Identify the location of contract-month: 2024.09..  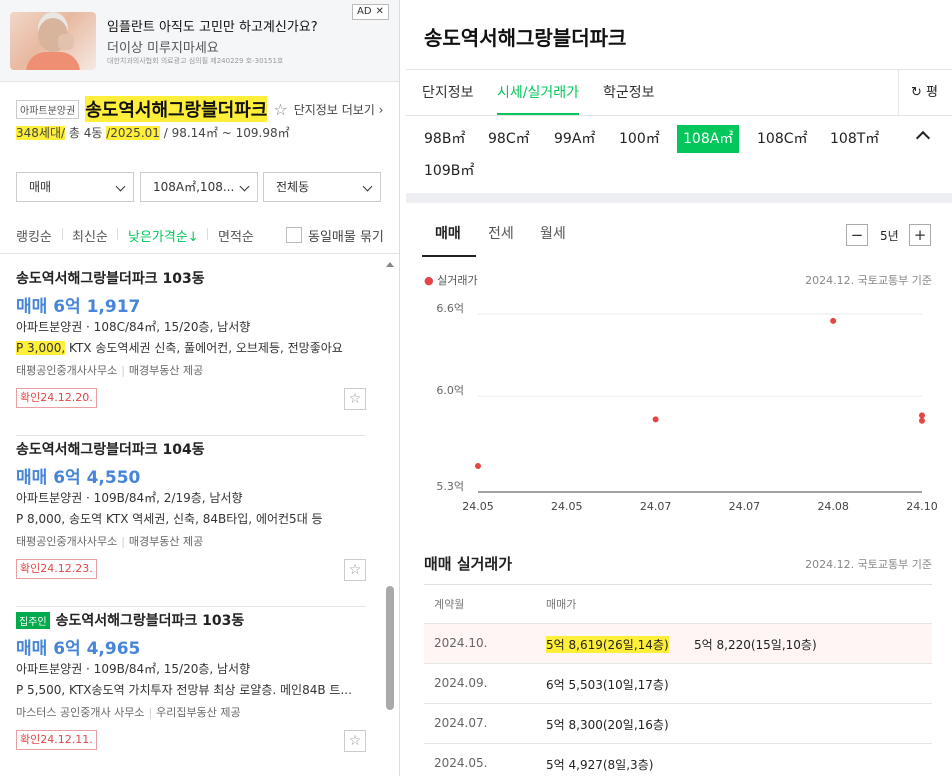
(461, 683).